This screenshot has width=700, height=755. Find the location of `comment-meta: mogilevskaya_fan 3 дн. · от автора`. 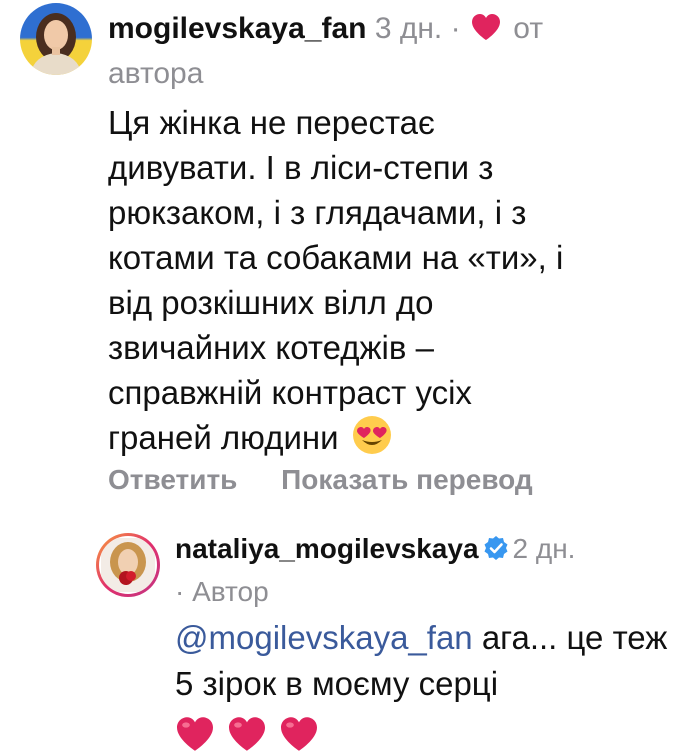

comment-meta: mogilevskaya_fan 3 дн. · от автора is located at coordinates (398, 51).